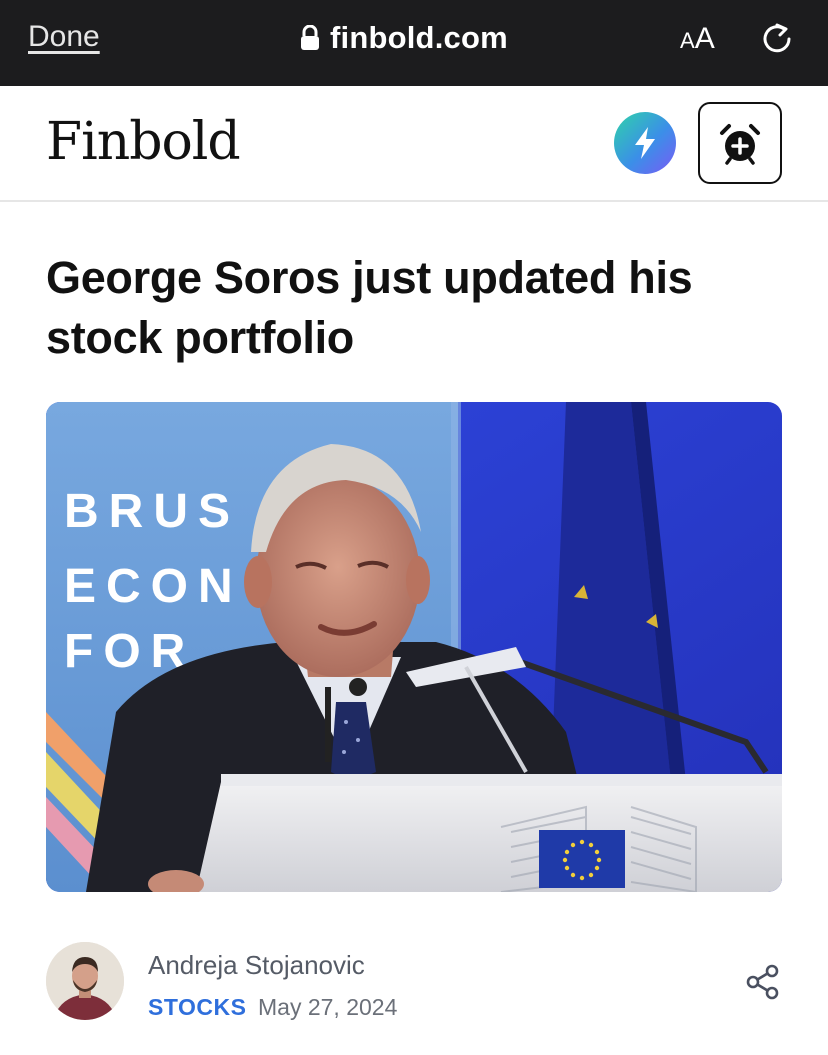  What do you see at coordinates (414, 144) in the screenshot?
I see `site-header: Finbold` at bounding box center [414, 144].